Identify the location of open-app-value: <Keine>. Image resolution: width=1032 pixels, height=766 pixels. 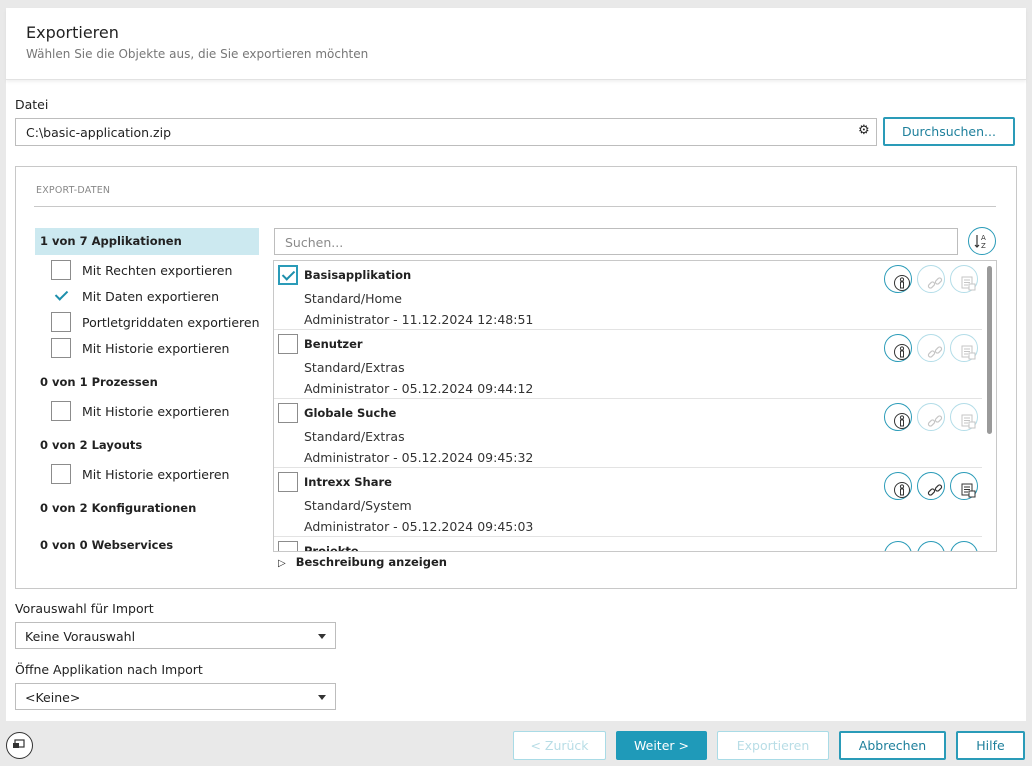
(53, 697).